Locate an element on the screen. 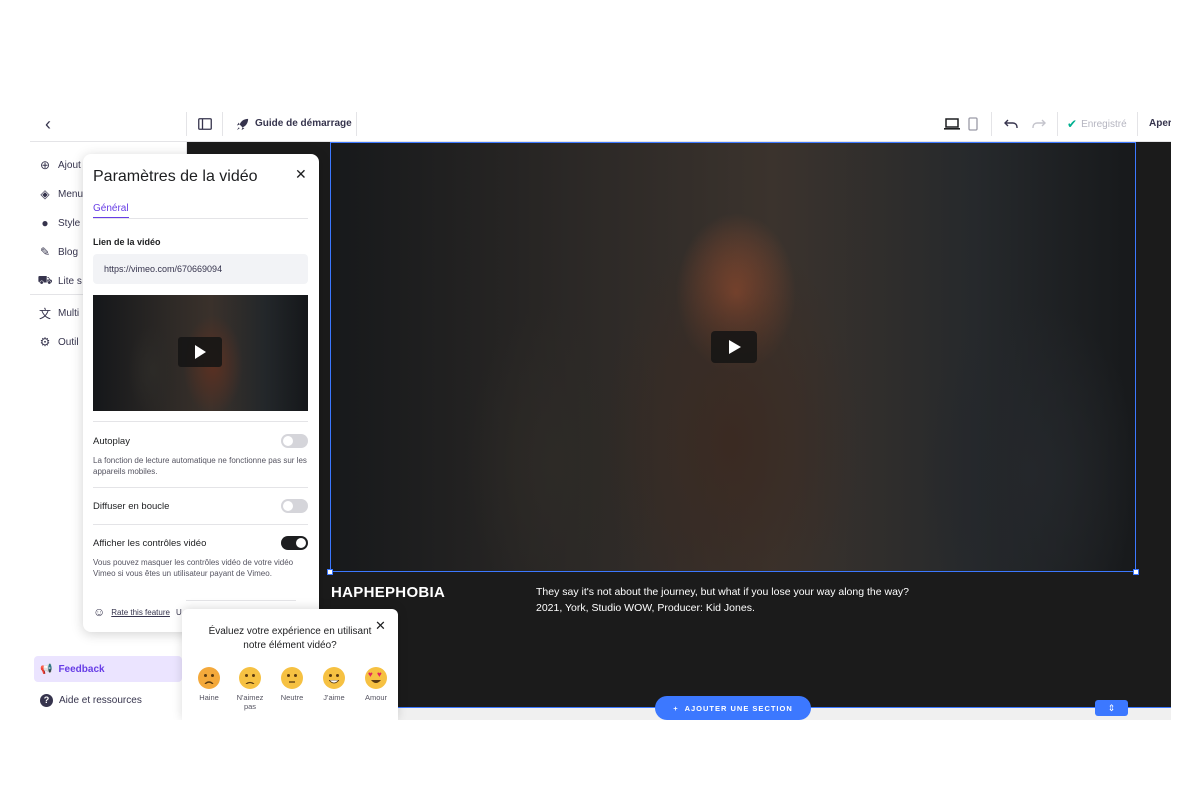  help-resources-link: ? Aide et ressources is located at coordinates (91, 700).